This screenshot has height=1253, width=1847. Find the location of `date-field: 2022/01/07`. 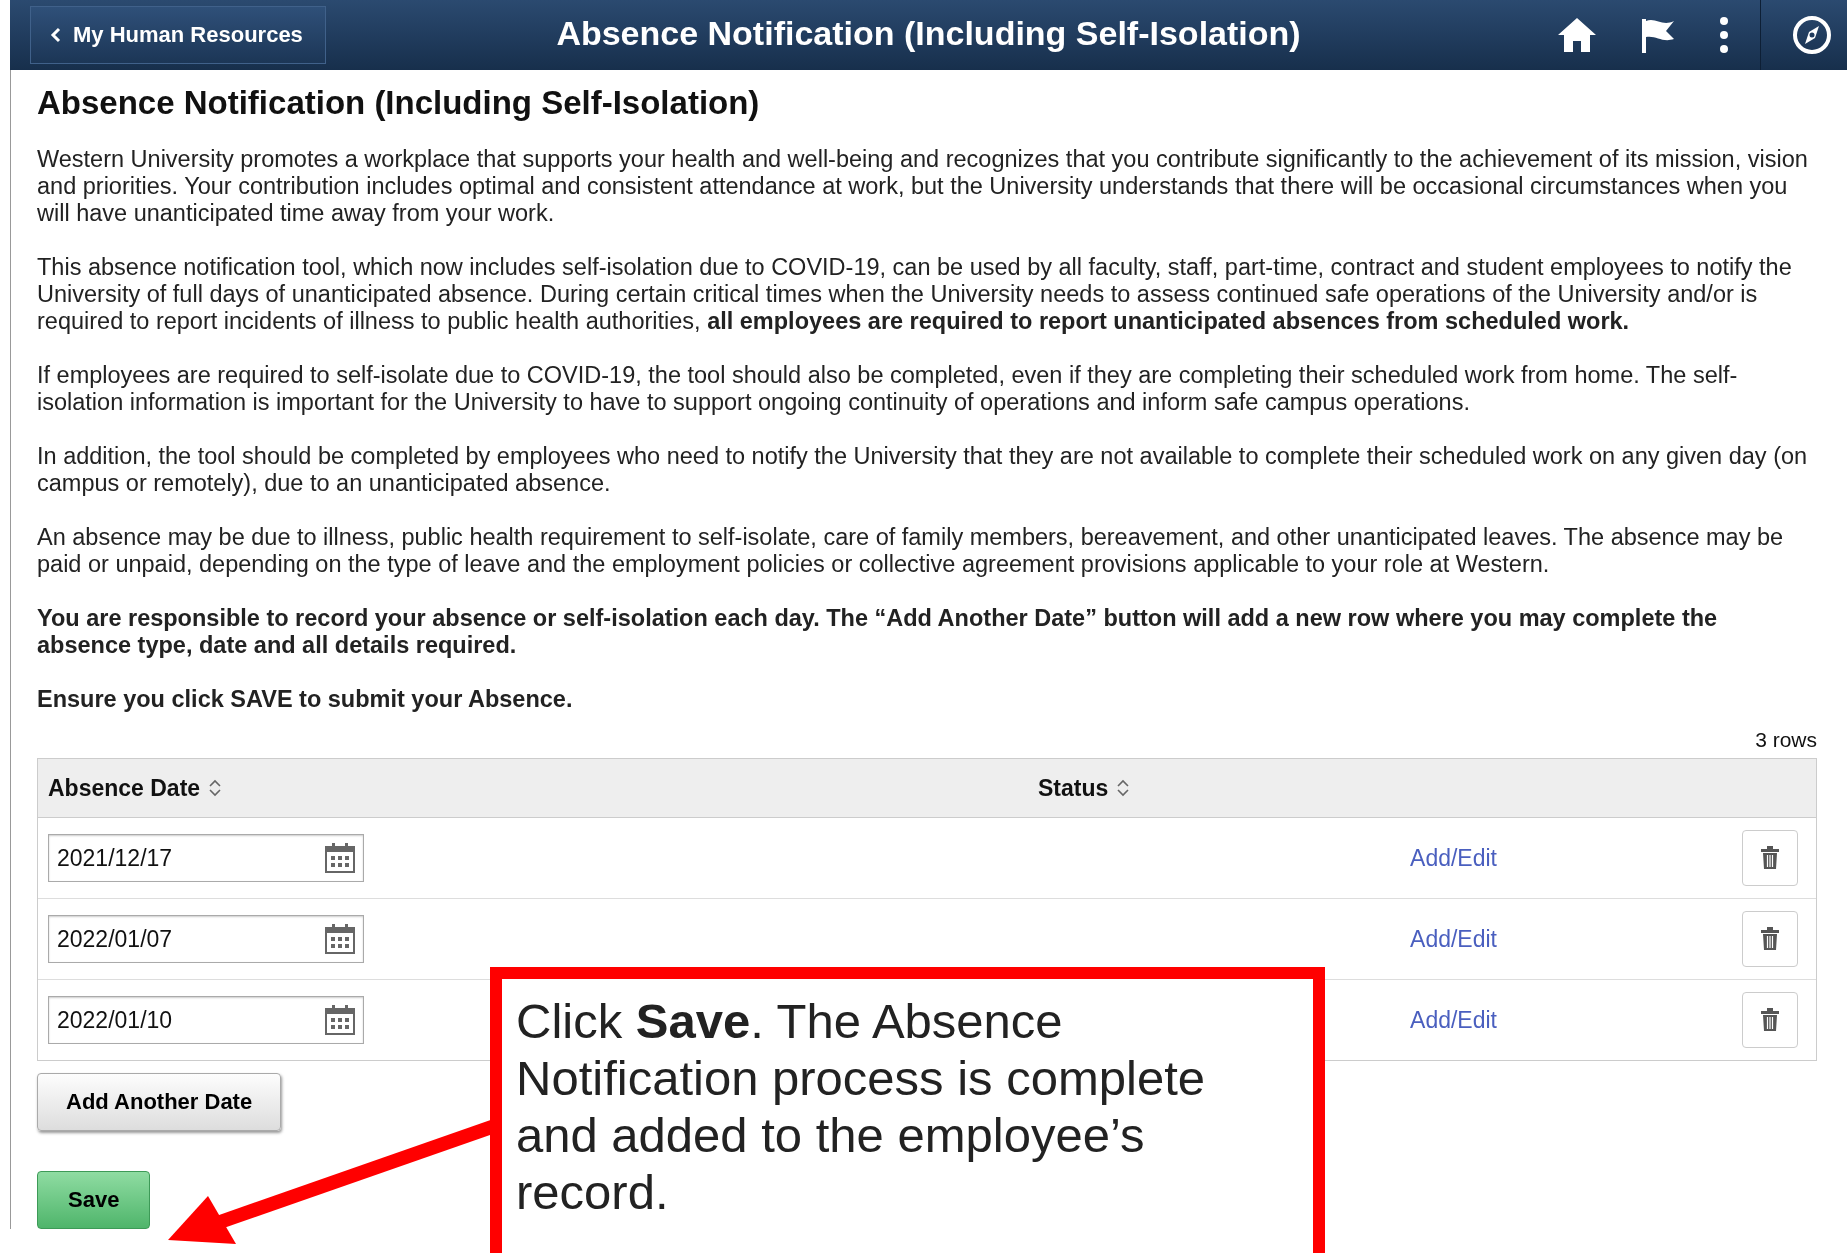

date-field: 2022/01/07 is located at coordinates (206, 939).